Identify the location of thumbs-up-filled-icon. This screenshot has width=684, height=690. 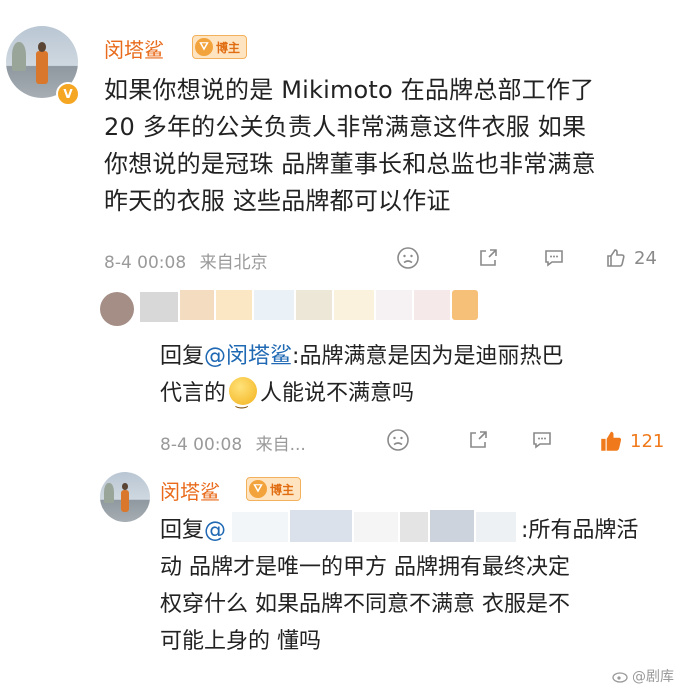
(611, 441).